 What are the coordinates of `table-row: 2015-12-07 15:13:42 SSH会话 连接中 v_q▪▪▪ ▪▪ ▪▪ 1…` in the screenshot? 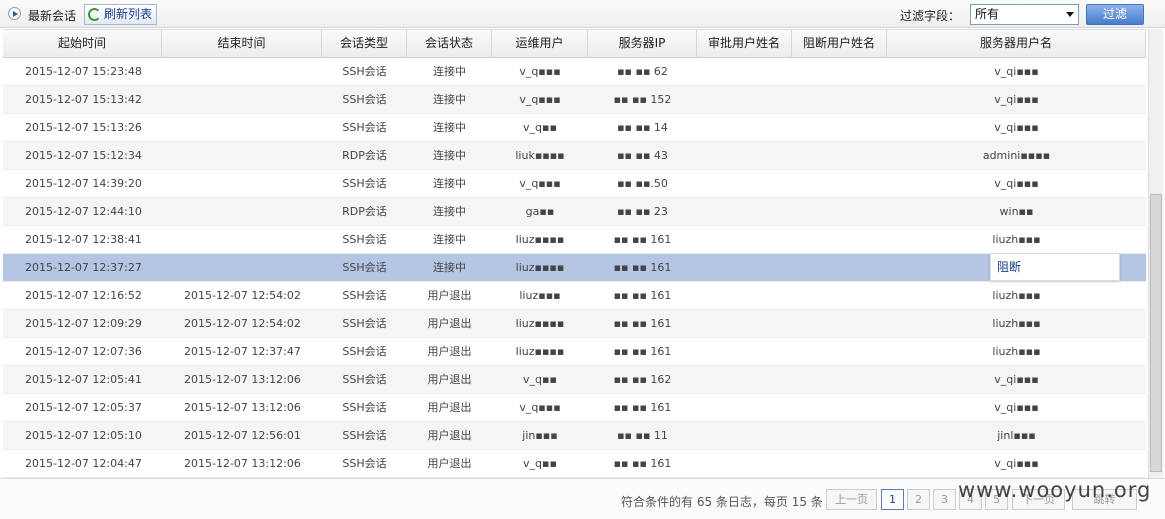 It's located at (574, 100).